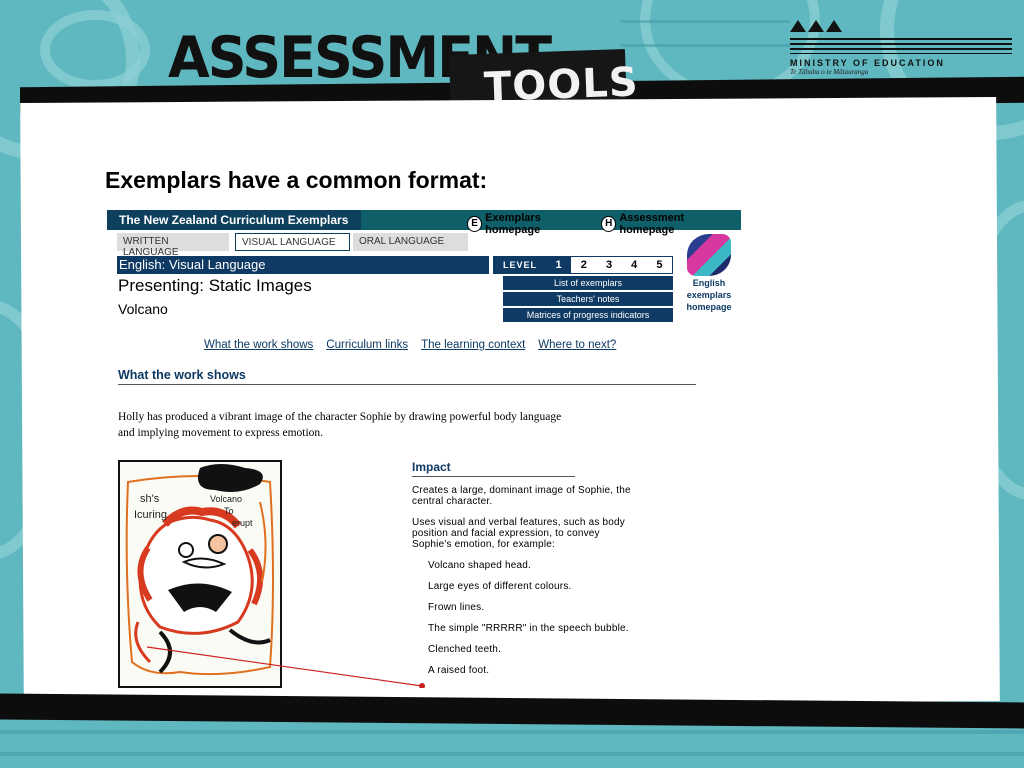 This screenshot has height=768, width=1024. I want to click on annotation-pointer, so click(285, 667).